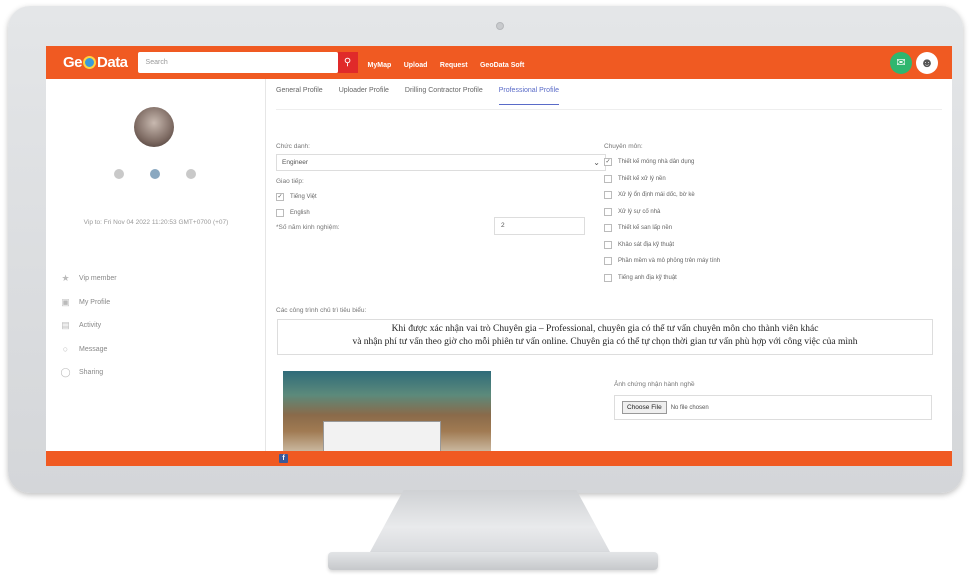  Describe the element at coordinates (237, 62) in the screenshot. I see `search-input: Search` at that location.